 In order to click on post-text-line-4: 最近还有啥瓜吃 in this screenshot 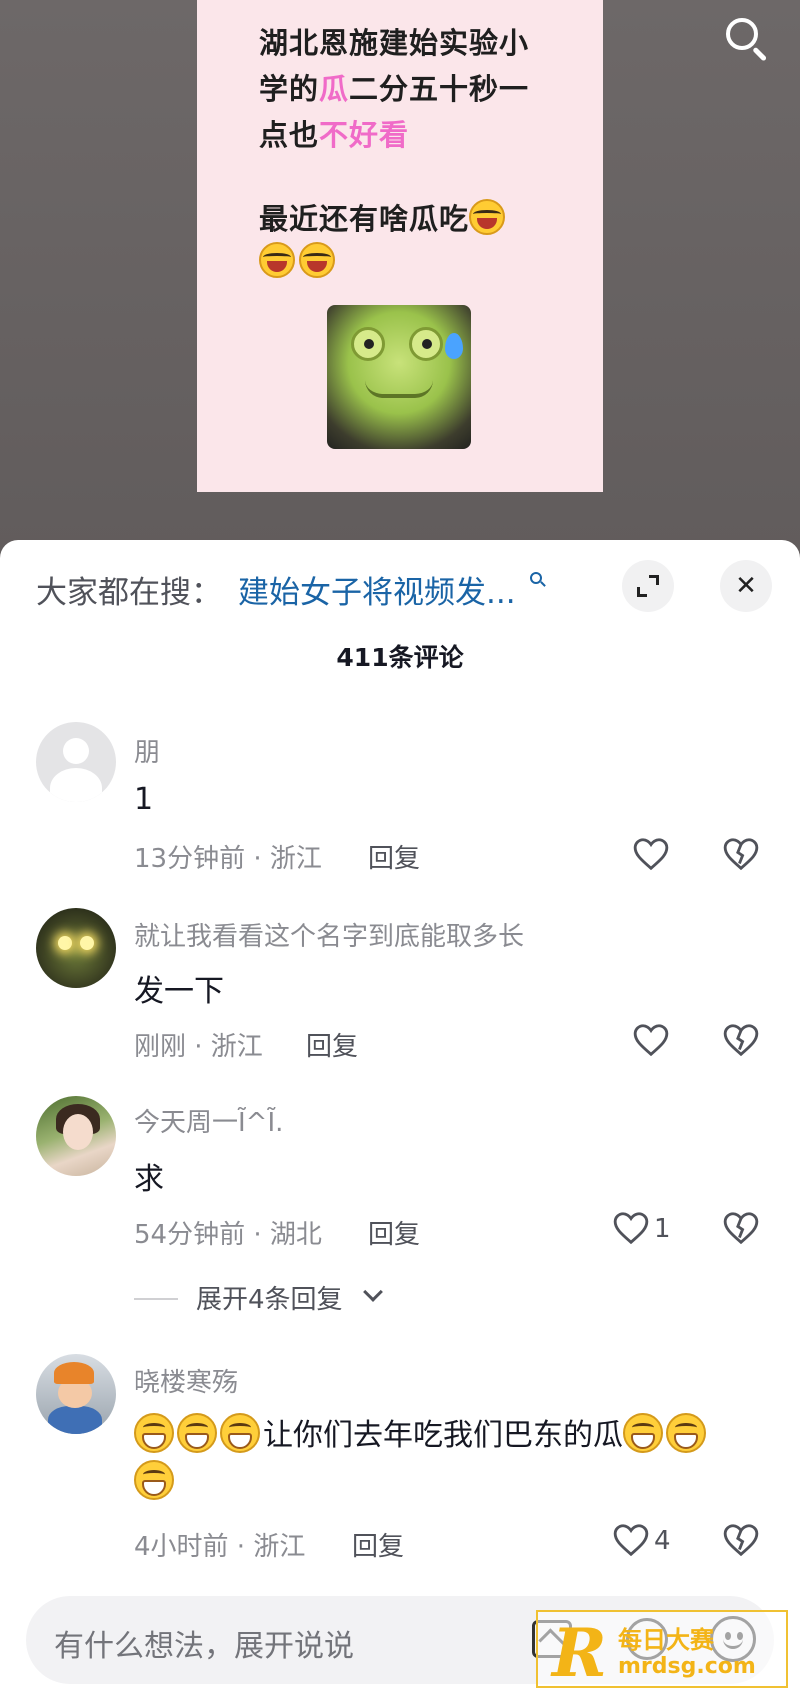, I will do `click(384, 217)`.